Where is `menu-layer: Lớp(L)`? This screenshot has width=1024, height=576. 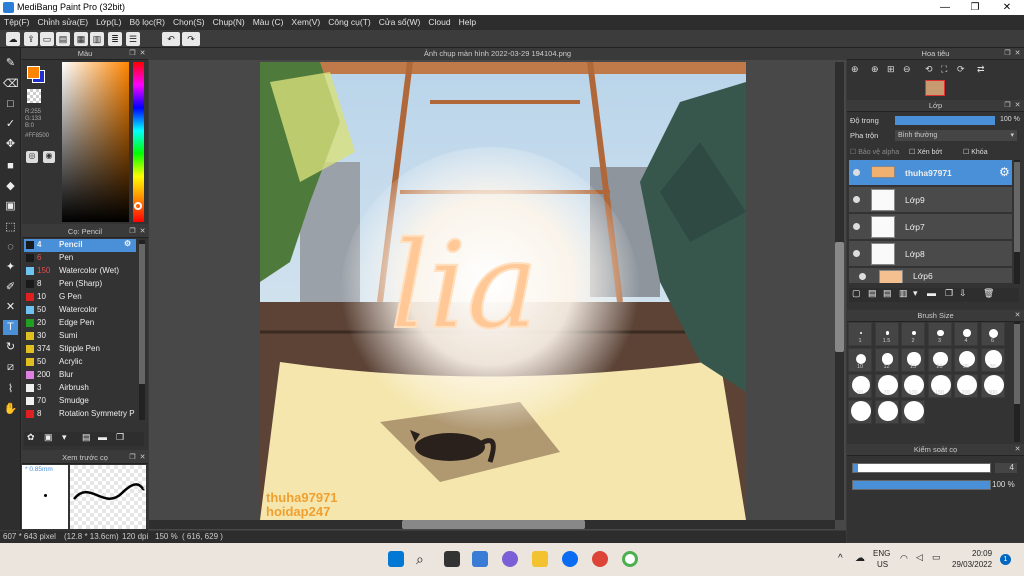
menu-layer: Lớp(L) is located at coordinates (108, 21).